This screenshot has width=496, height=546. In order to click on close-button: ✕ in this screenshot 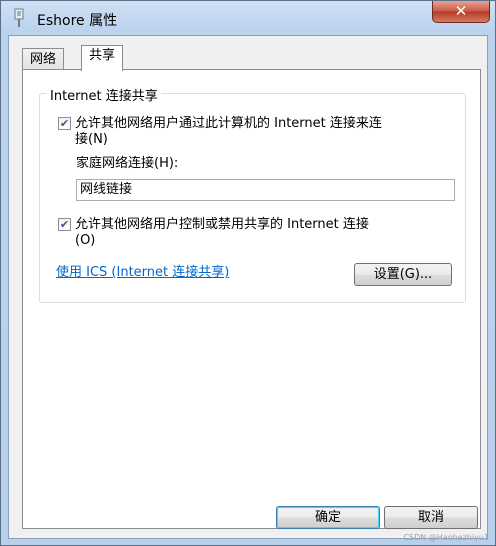, I will do `click(461, 12)`.